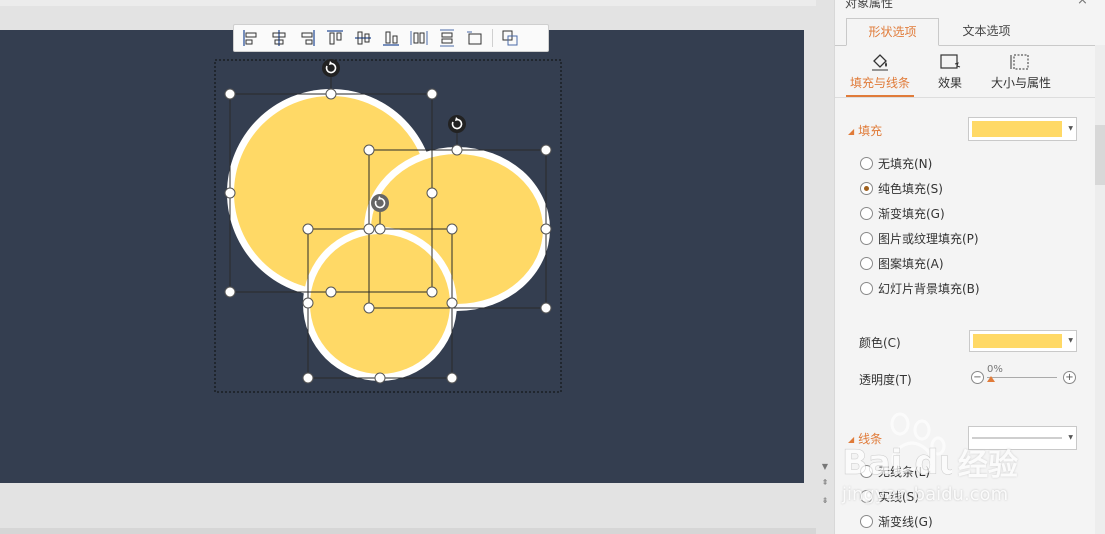  I want to click on distribute-horizontal-icon, so click(419, 38).